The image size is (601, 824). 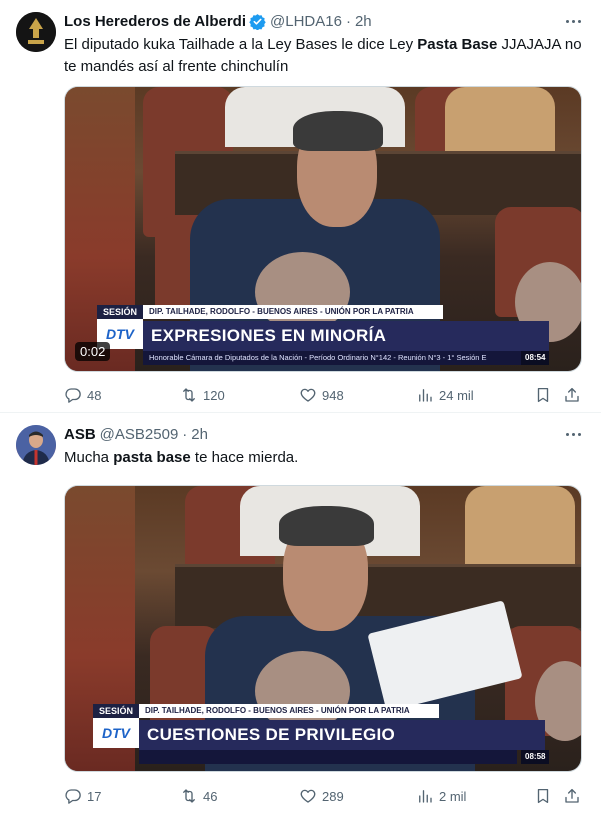 What do you see at coordinates (333, 395) in the screenshot?
I see `like-count: 948` at bounding box center [333, 395].